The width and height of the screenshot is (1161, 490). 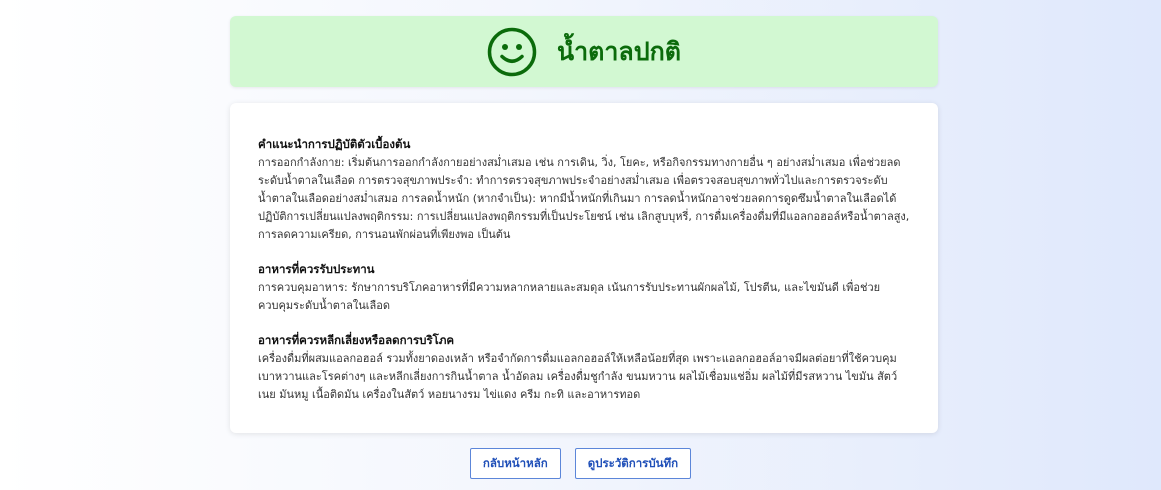 What do you see at coordinates (356, 340) in the screenshot?
I see `section-heading: อาหารที่ควรหลีกเลี่ยงหรือลดการบริโภค` at bounding box center [356, 340].